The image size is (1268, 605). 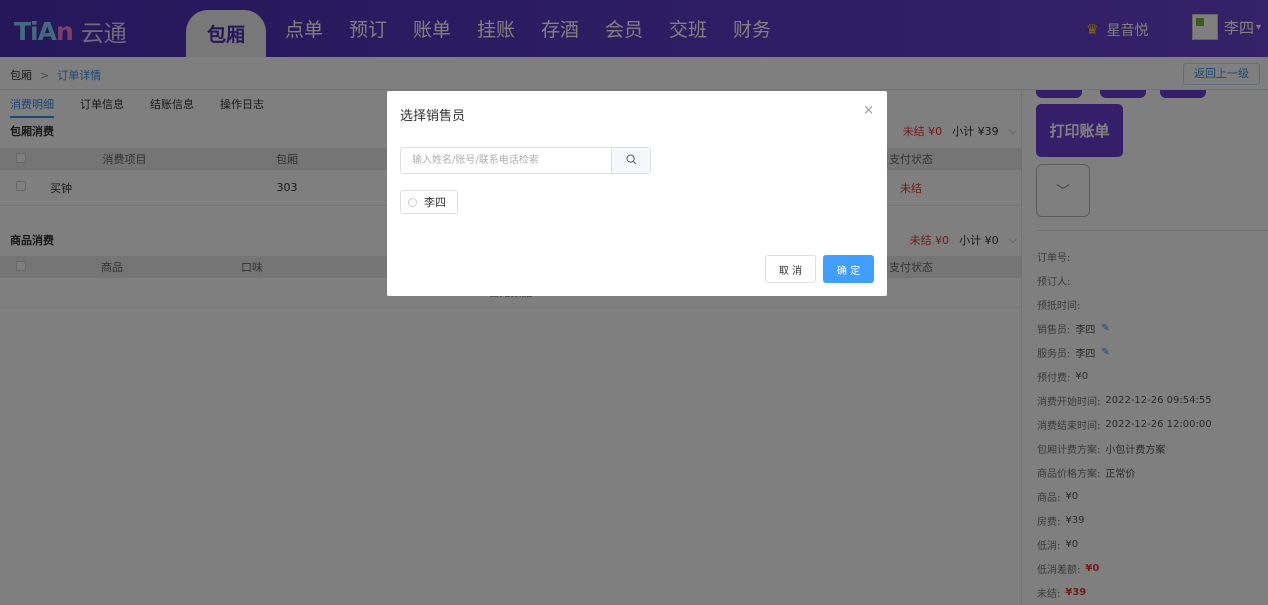 What do you see at coordinates (637, 193) in the screenshot?
I see `select-salesperson-dialog: 选择销售员 × 李四 取 消 确 定` at bounding box center [637, 193].